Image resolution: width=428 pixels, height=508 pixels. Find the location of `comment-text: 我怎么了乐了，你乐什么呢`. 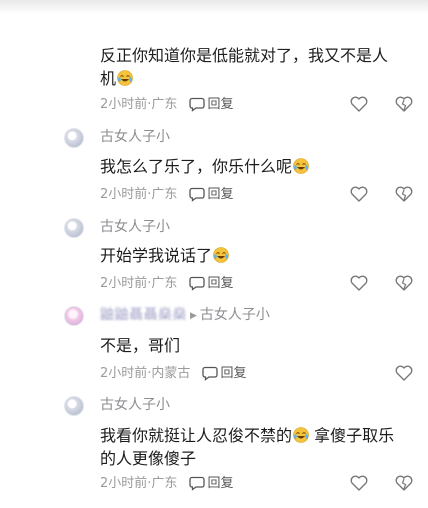

comment-text: 我怎么了乐了，你乐什么呢 is located at coordinates (250, 166).